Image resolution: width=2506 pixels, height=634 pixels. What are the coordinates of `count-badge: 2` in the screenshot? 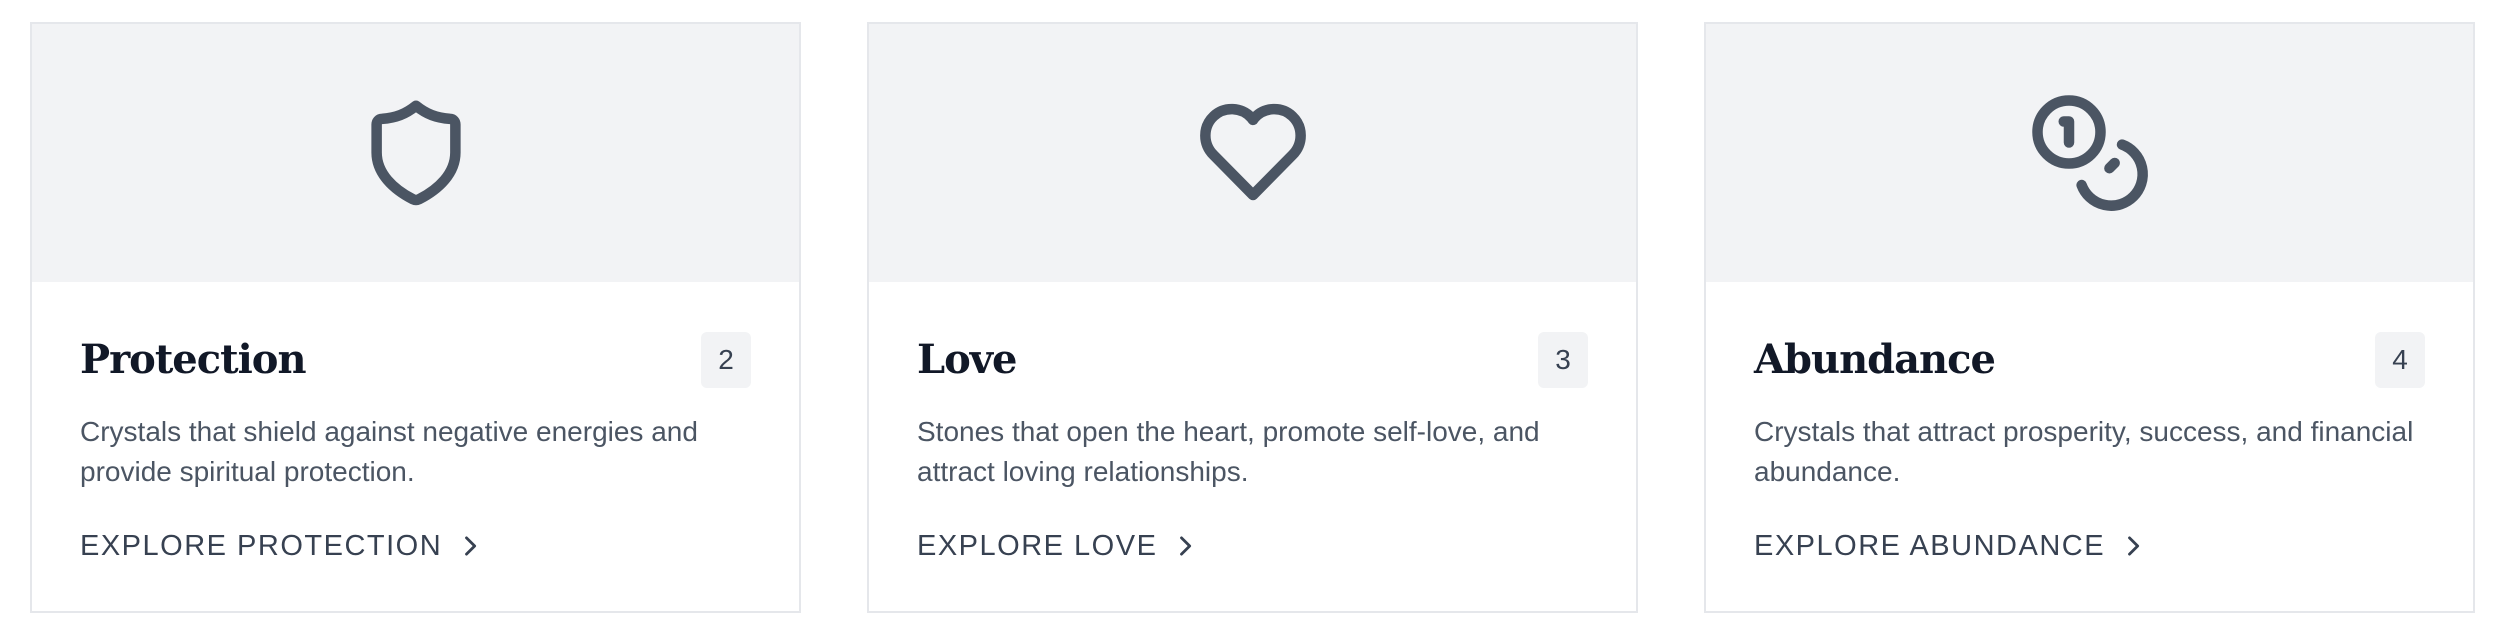 It's located at (726, 360).